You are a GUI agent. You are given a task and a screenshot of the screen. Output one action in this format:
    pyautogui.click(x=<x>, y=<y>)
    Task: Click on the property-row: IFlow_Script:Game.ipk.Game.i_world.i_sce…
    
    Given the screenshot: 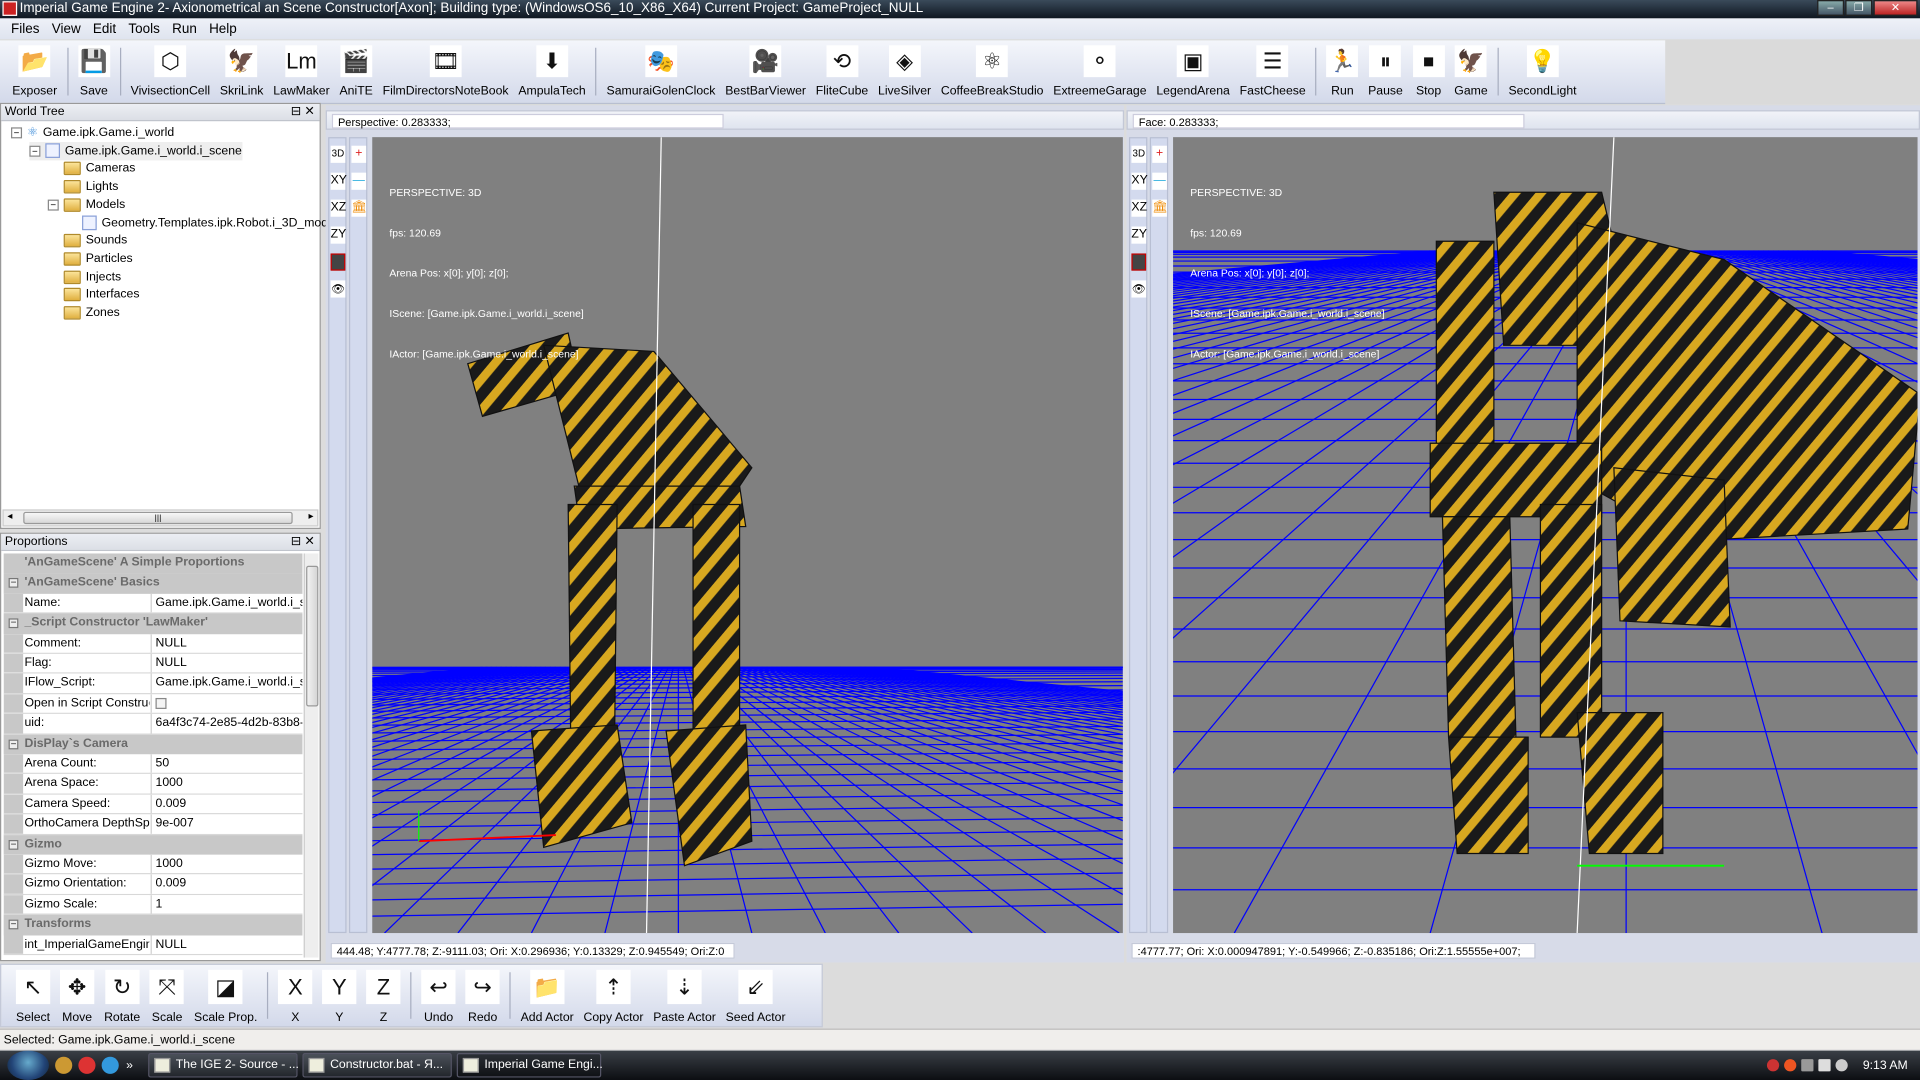 What is the action you would take?
    pyautogui.click(x=153, y=684)
    